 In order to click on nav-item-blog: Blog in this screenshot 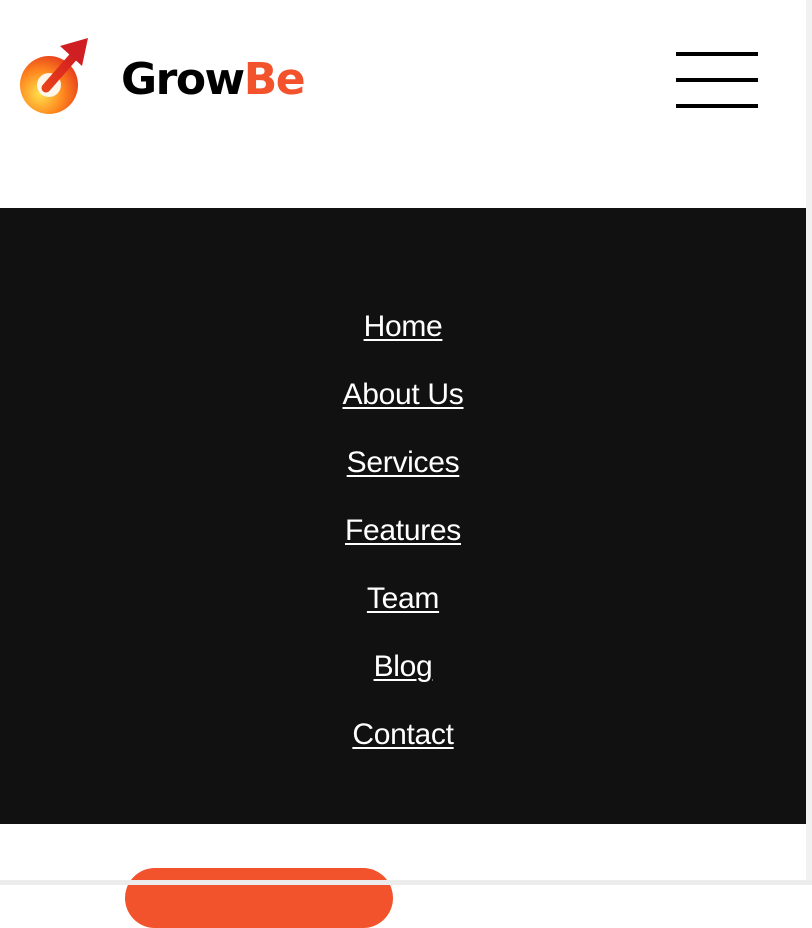, I will do `click(403, 680)`.